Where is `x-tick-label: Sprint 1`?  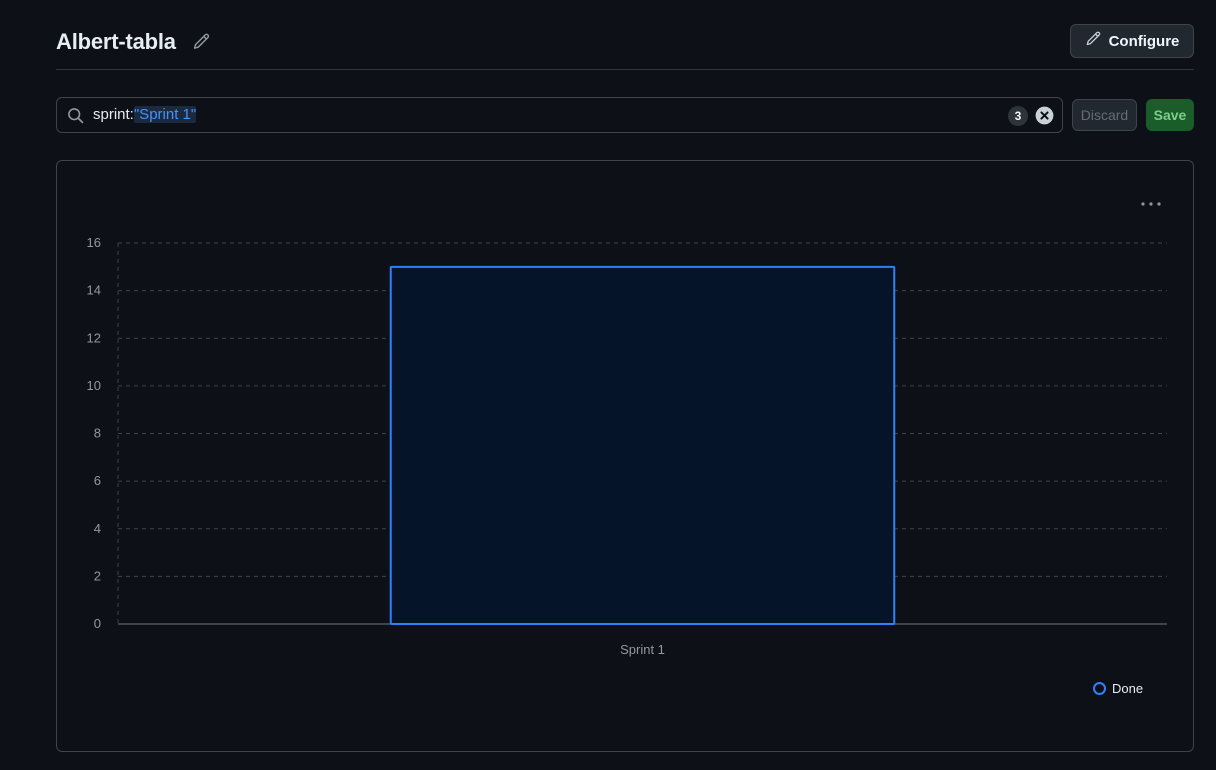
x-tick-label: Sprint 1 is located at coordinates (642, 649).